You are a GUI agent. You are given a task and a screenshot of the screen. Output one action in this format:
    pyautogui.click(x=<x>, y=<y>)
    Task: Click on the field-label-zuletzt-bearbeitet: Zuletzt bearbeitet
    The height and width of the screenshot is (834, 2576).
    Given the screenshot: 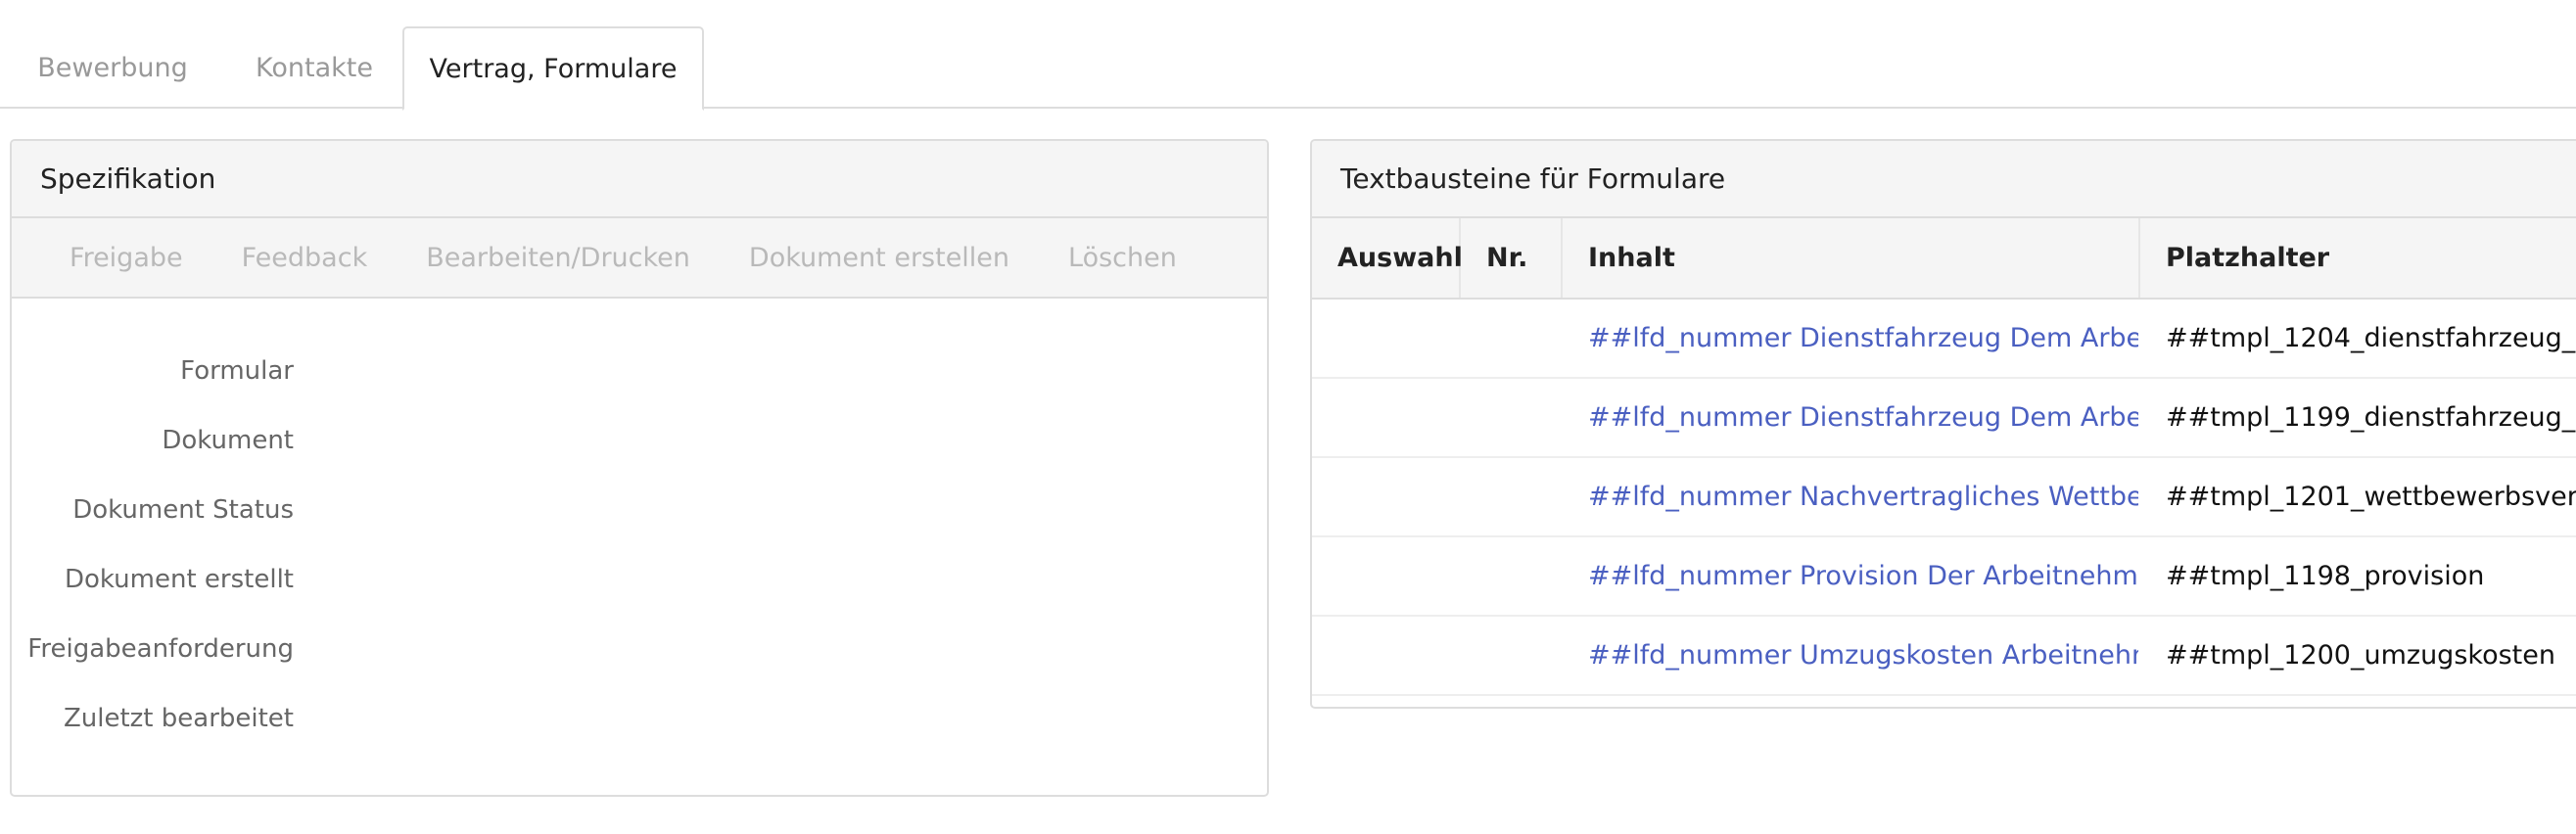 What is the action you would take?
    pyautogui.click(x=178, y=719)
    